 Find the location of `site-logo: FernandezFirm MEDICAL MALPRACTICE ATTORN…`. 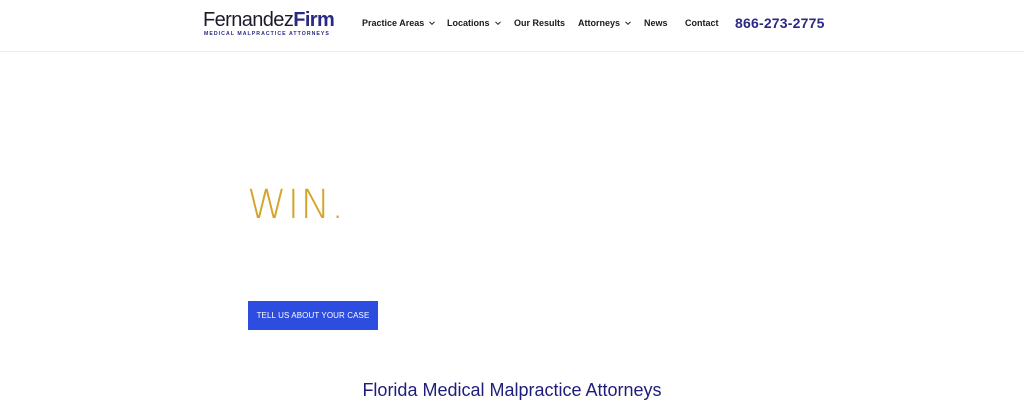

site-logo: FernandezFirm MEDICAL MALPRACTICE ATTORN… is located at coordinates (269, 25).